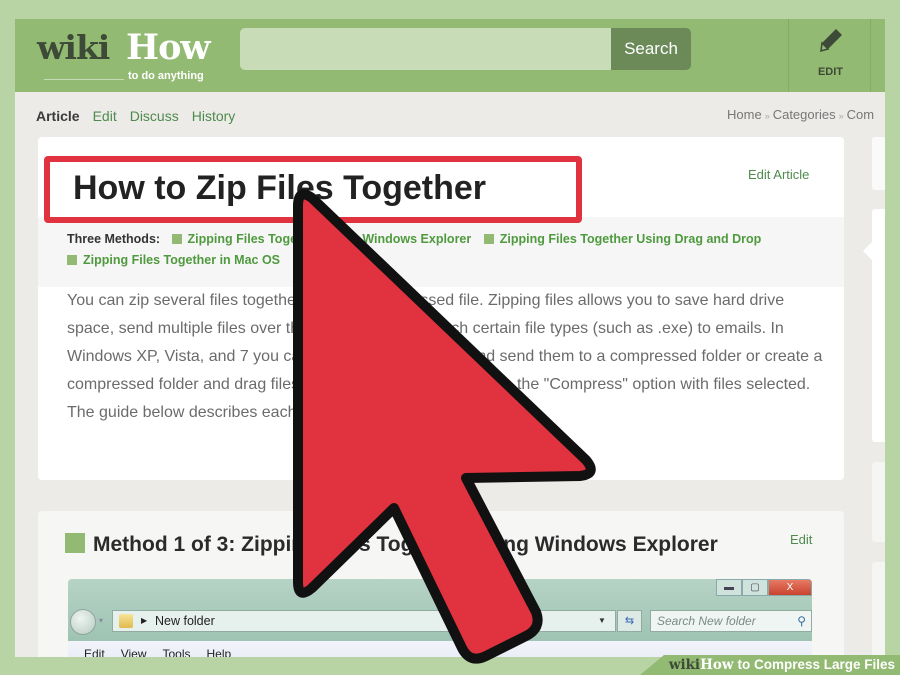 The width and height of the screenshot is (900, 675). I want to click on address-bar: ▶ New folder, so click(364, 621).